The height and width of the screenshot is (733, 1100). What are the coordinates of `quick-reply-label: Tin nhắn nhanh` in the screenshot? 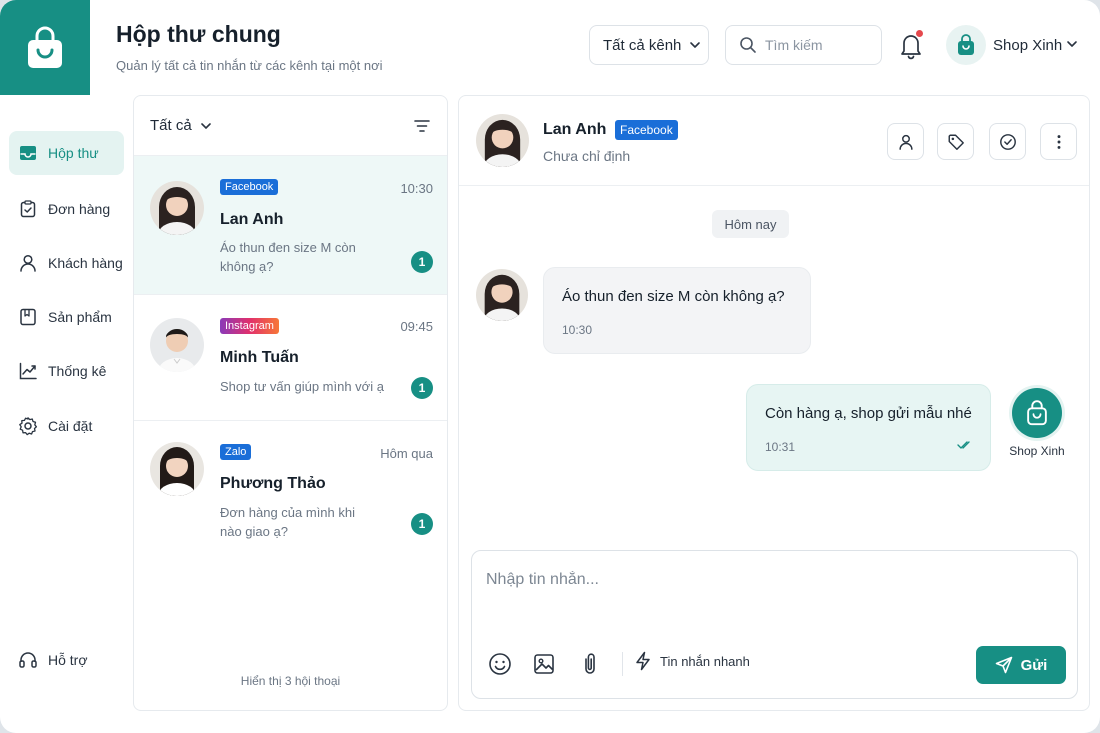 It's located at (705, 661).